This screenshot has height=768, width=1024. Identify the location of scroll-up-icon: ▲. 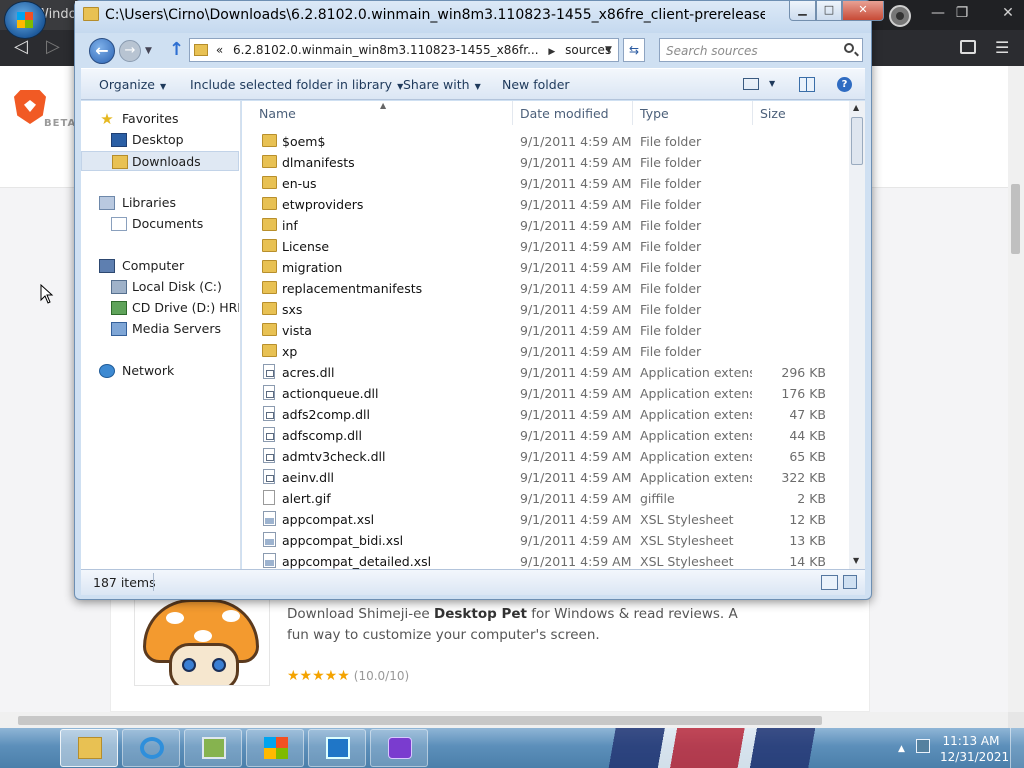
(856, 107).